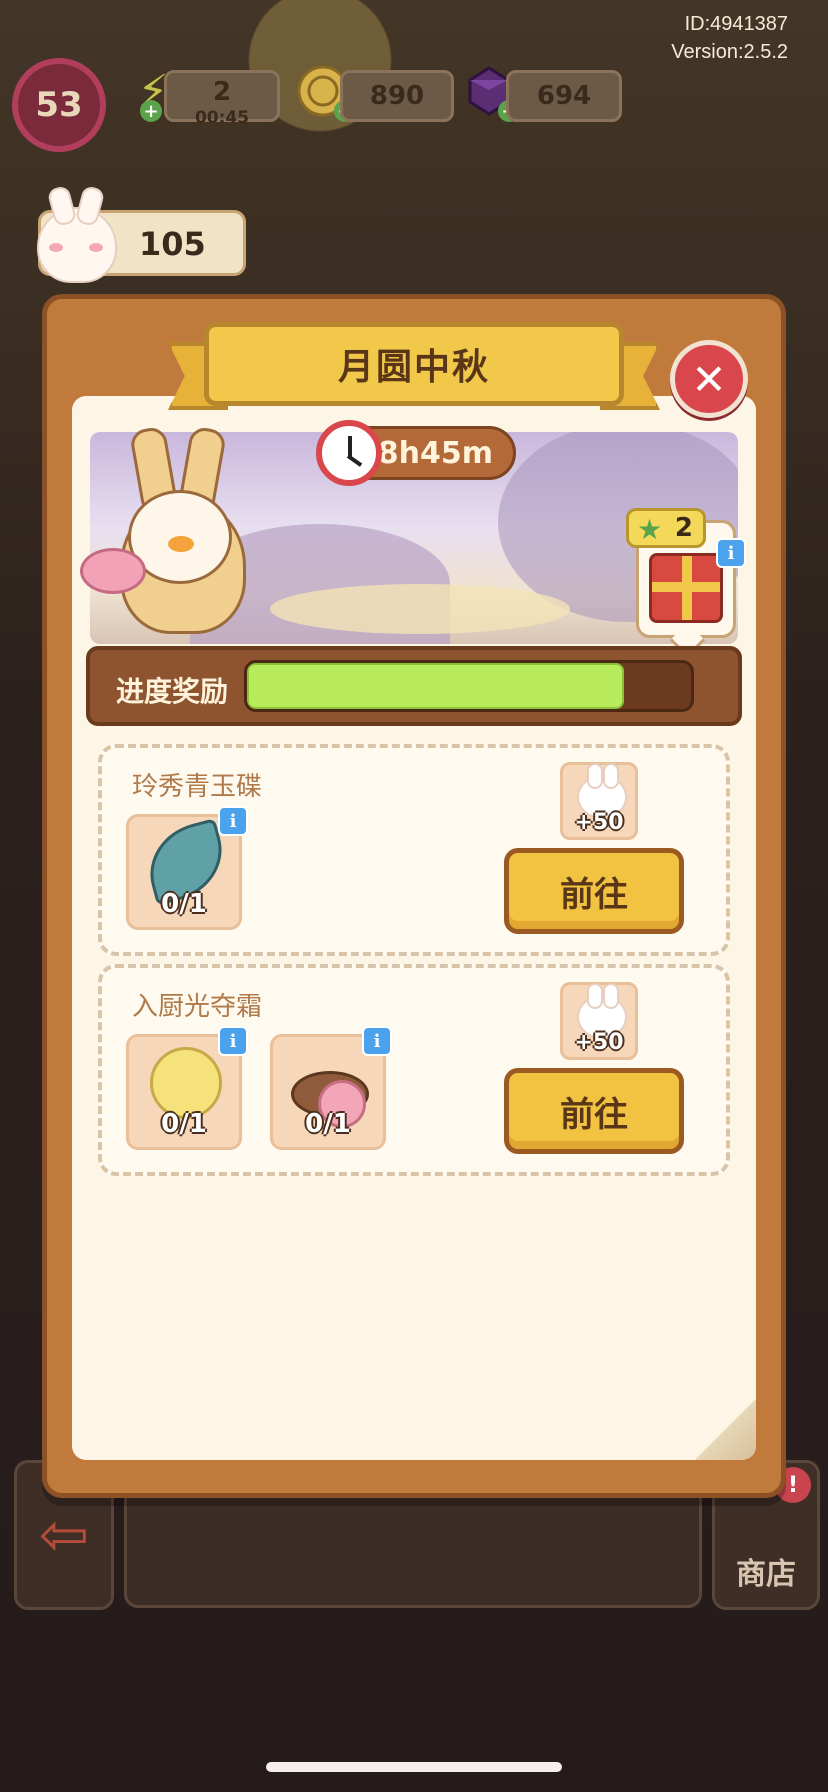  What do you see at coordinates (165, 531) in the screenshot?
I see `bunny-mascot` at bounding box center [165, 531].